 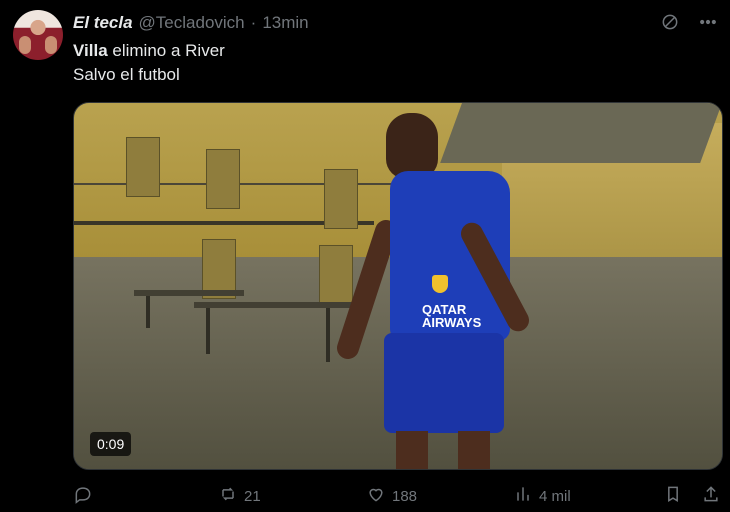 What do you see at coordinates (692, 496) in the screenshot?
I see `post-secondary-actions` at bounding box center [692, 496].